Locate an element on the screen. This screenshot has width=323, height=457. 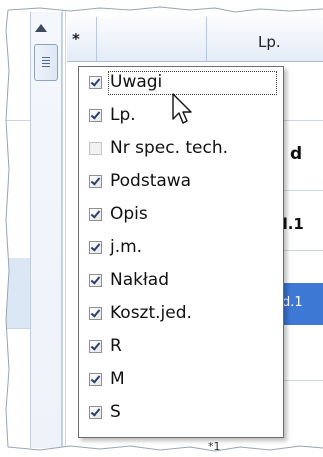
menu-item-naklad: Nakład is located at coordinates (181, 281).